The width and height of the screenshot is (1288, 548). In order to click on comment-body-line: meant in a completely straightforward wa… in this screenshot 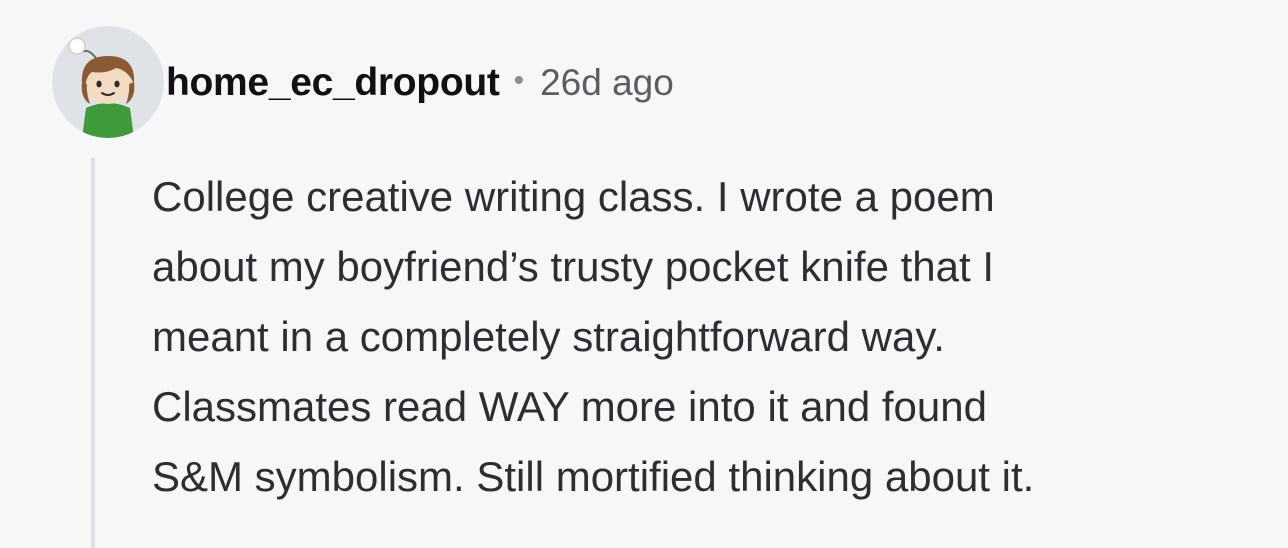, I will do `click(548, 336)`.